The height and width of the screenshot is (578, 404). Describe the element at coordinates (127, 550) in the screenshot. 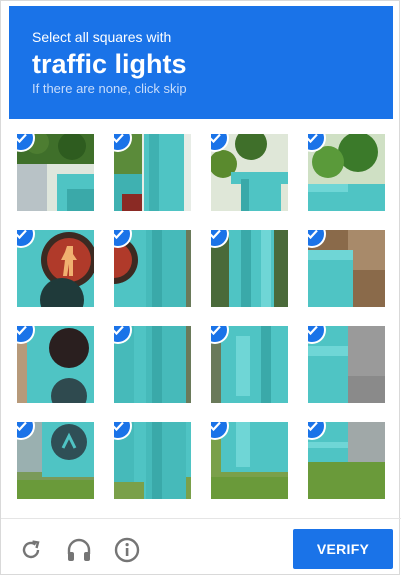

I see `info-icon` at that location.